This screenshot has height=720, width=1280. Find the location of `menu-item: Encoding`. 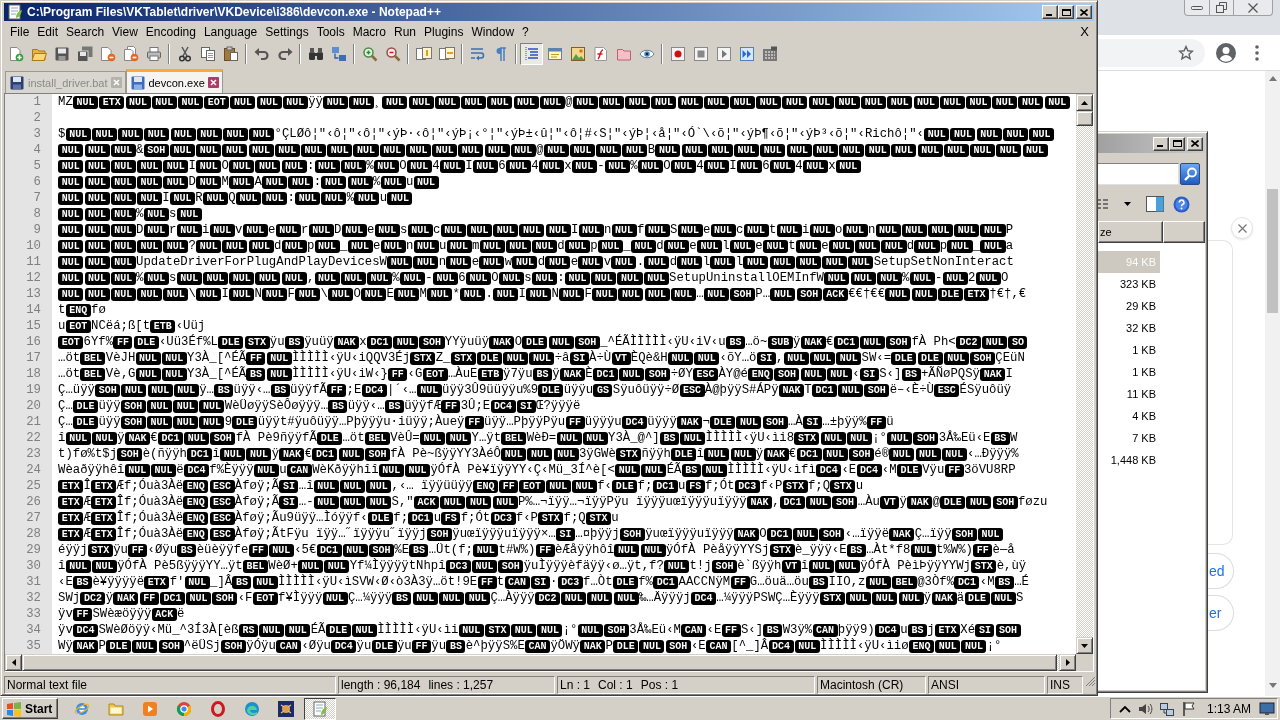

menu-item: Encoding is located at coordinates (170, 31).